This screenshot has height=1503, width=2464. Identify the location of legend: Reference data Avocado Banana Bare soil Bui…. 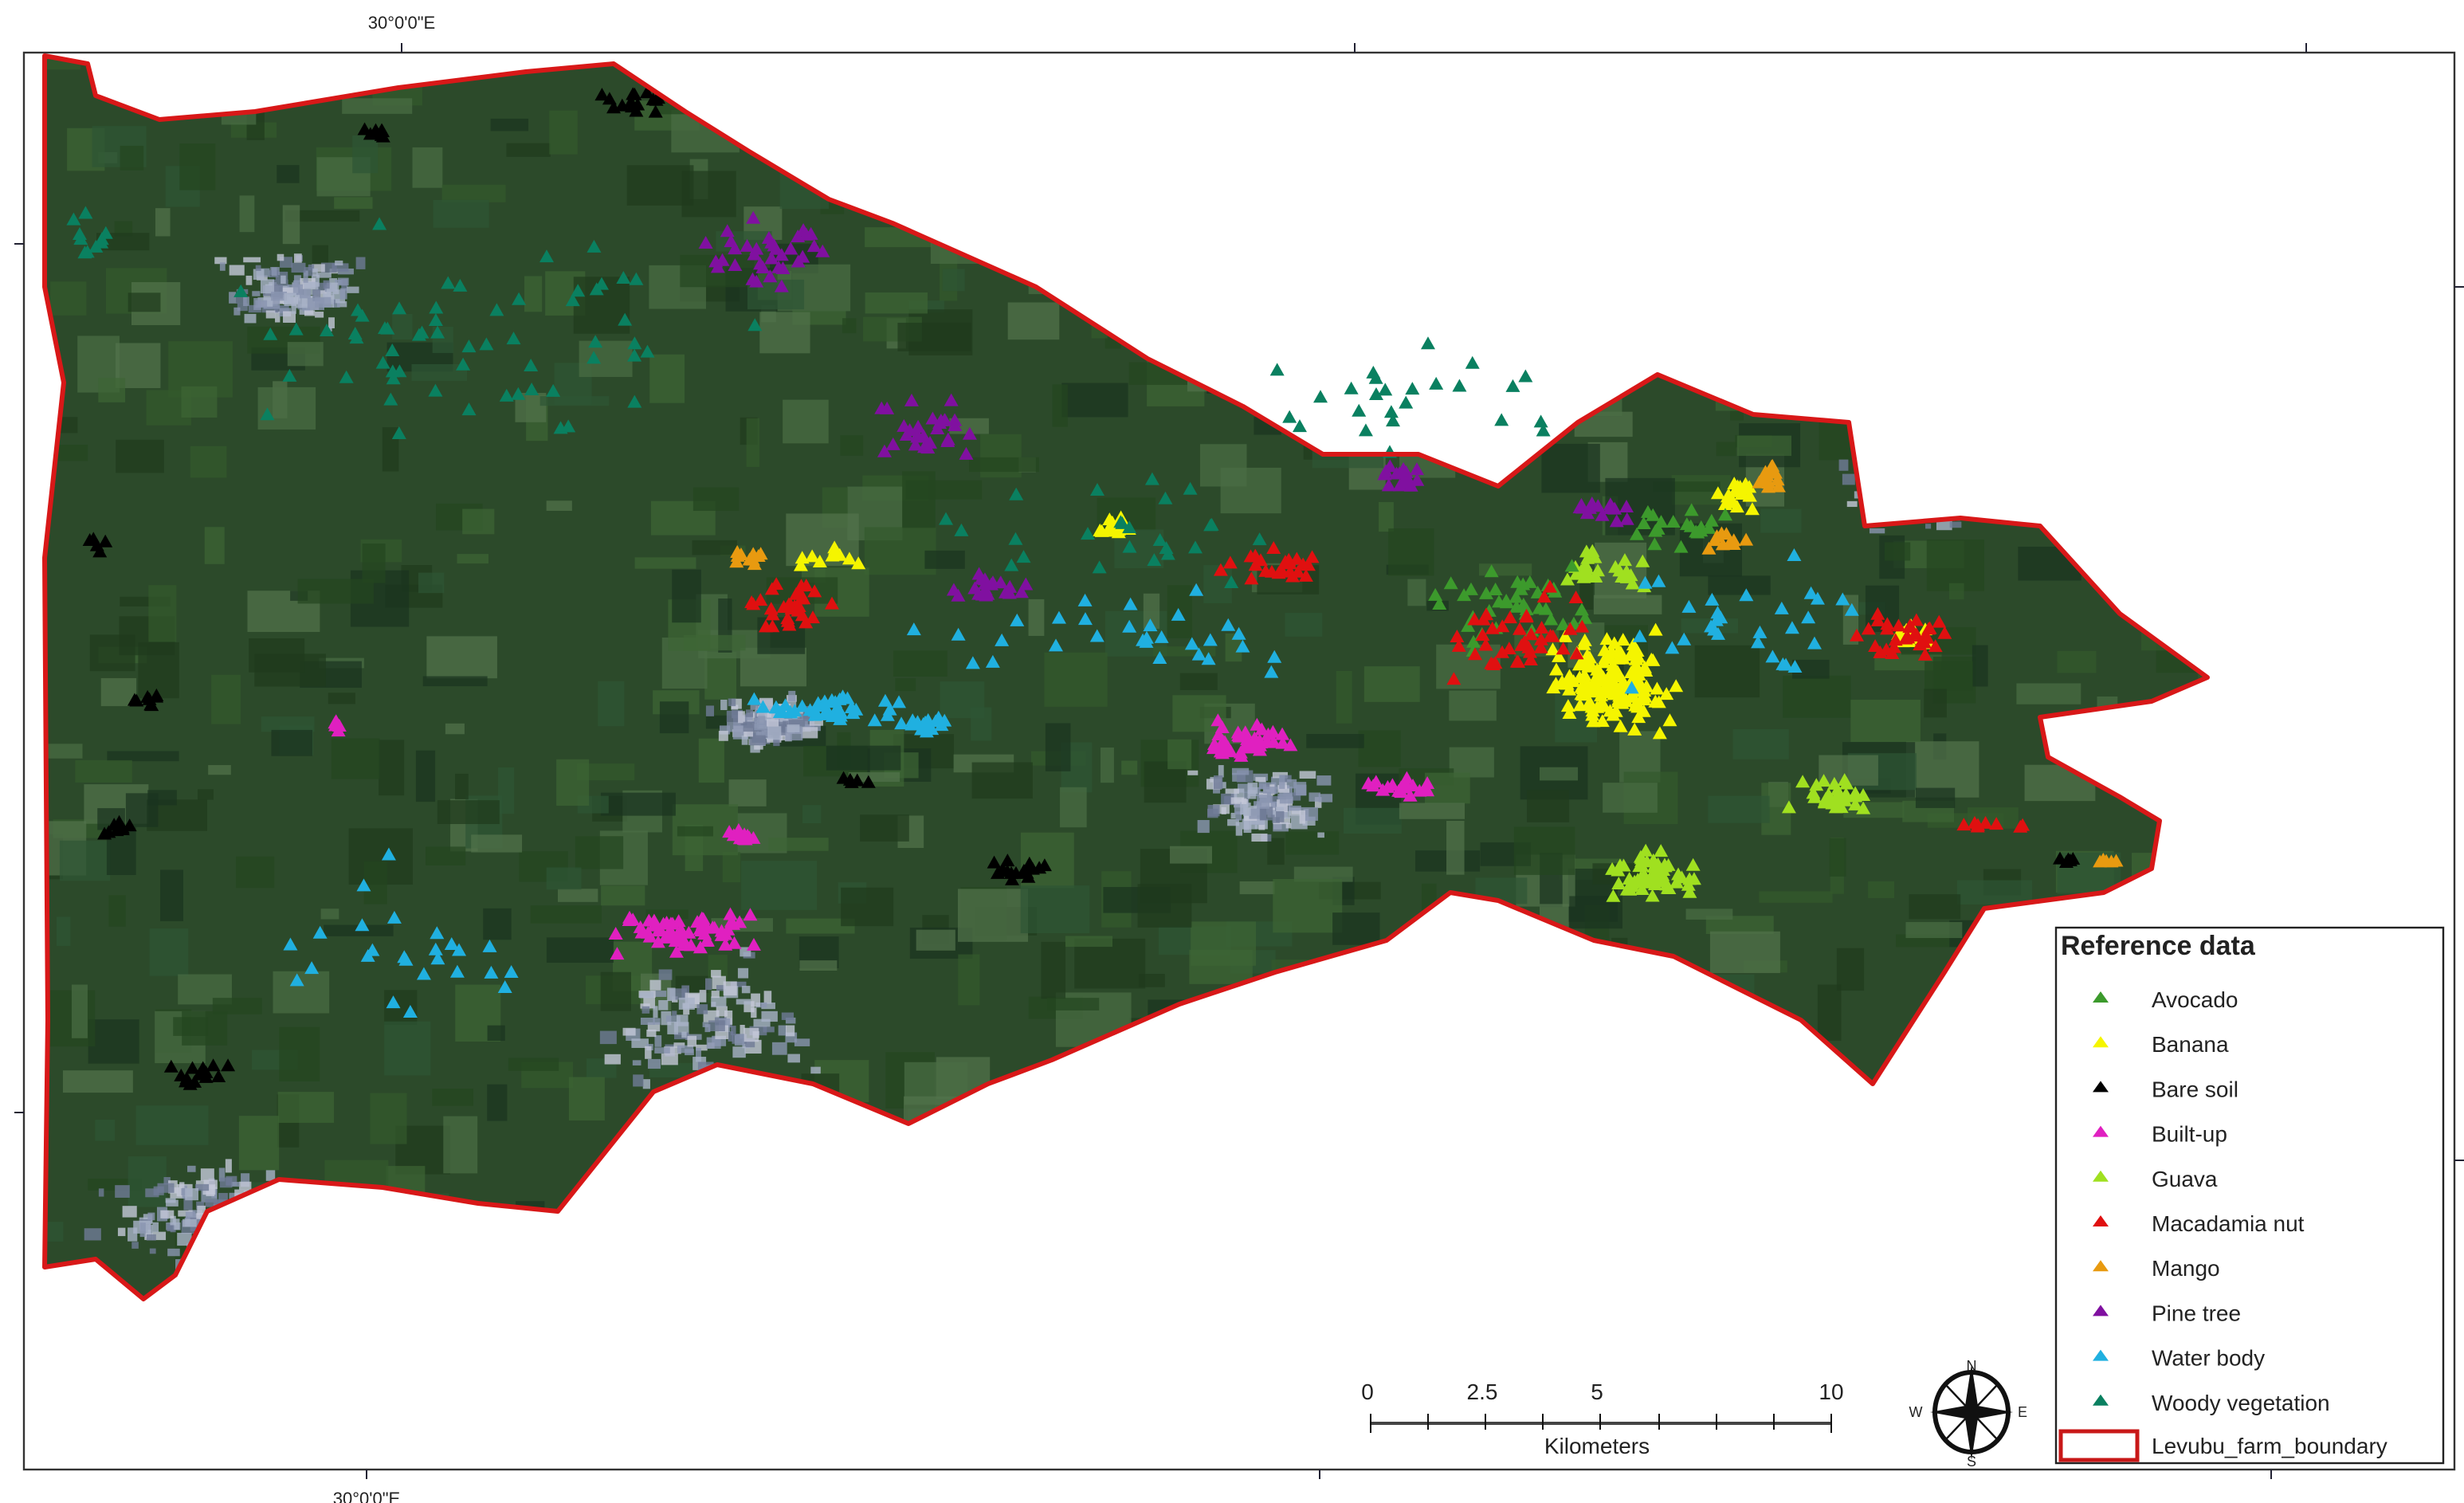
(2249, 1195).